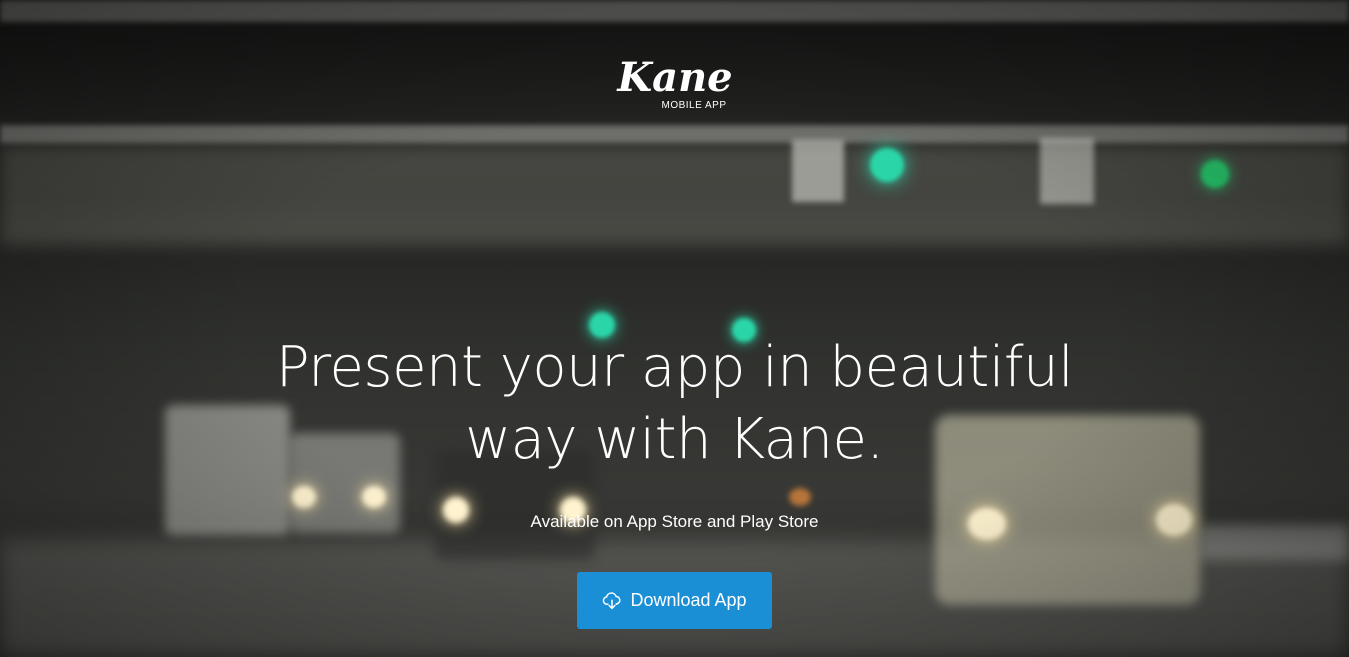 This screenshot has width=1349, height=657. I want to click on headline-line-2: way with Kane., so click(674, 439).